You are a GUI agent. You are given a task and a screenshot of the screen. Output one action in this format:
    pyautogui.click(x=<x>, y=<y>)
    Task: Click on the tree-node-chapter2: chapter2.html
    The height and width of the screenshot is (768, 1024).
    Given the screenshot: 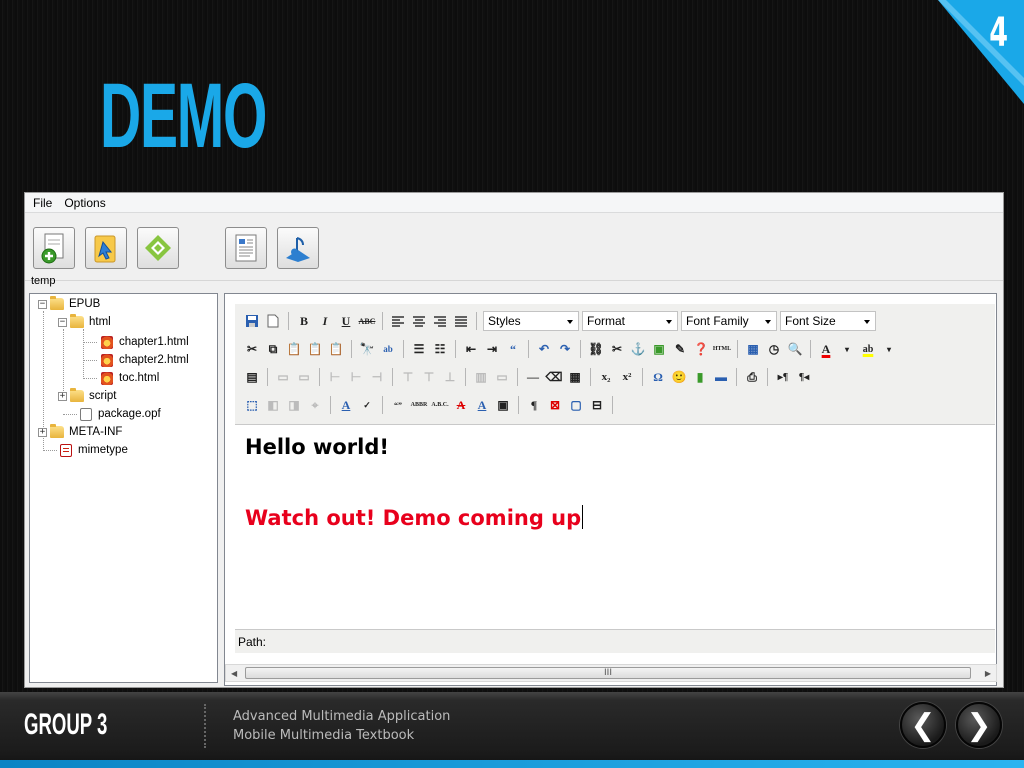 What is the action you would take?
    pyautogui.click(x=145, y=360)
    